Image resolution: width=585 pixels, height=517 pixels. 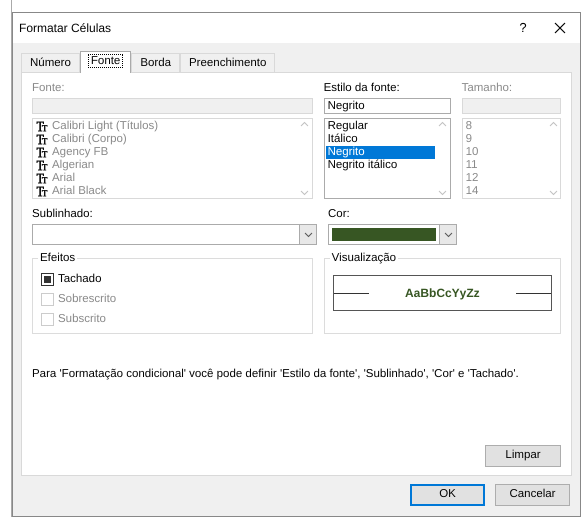 What do you see at coordinates (523, 28) in the screenshot?
I see `help-button: ?` at bounding box center [523, 28].